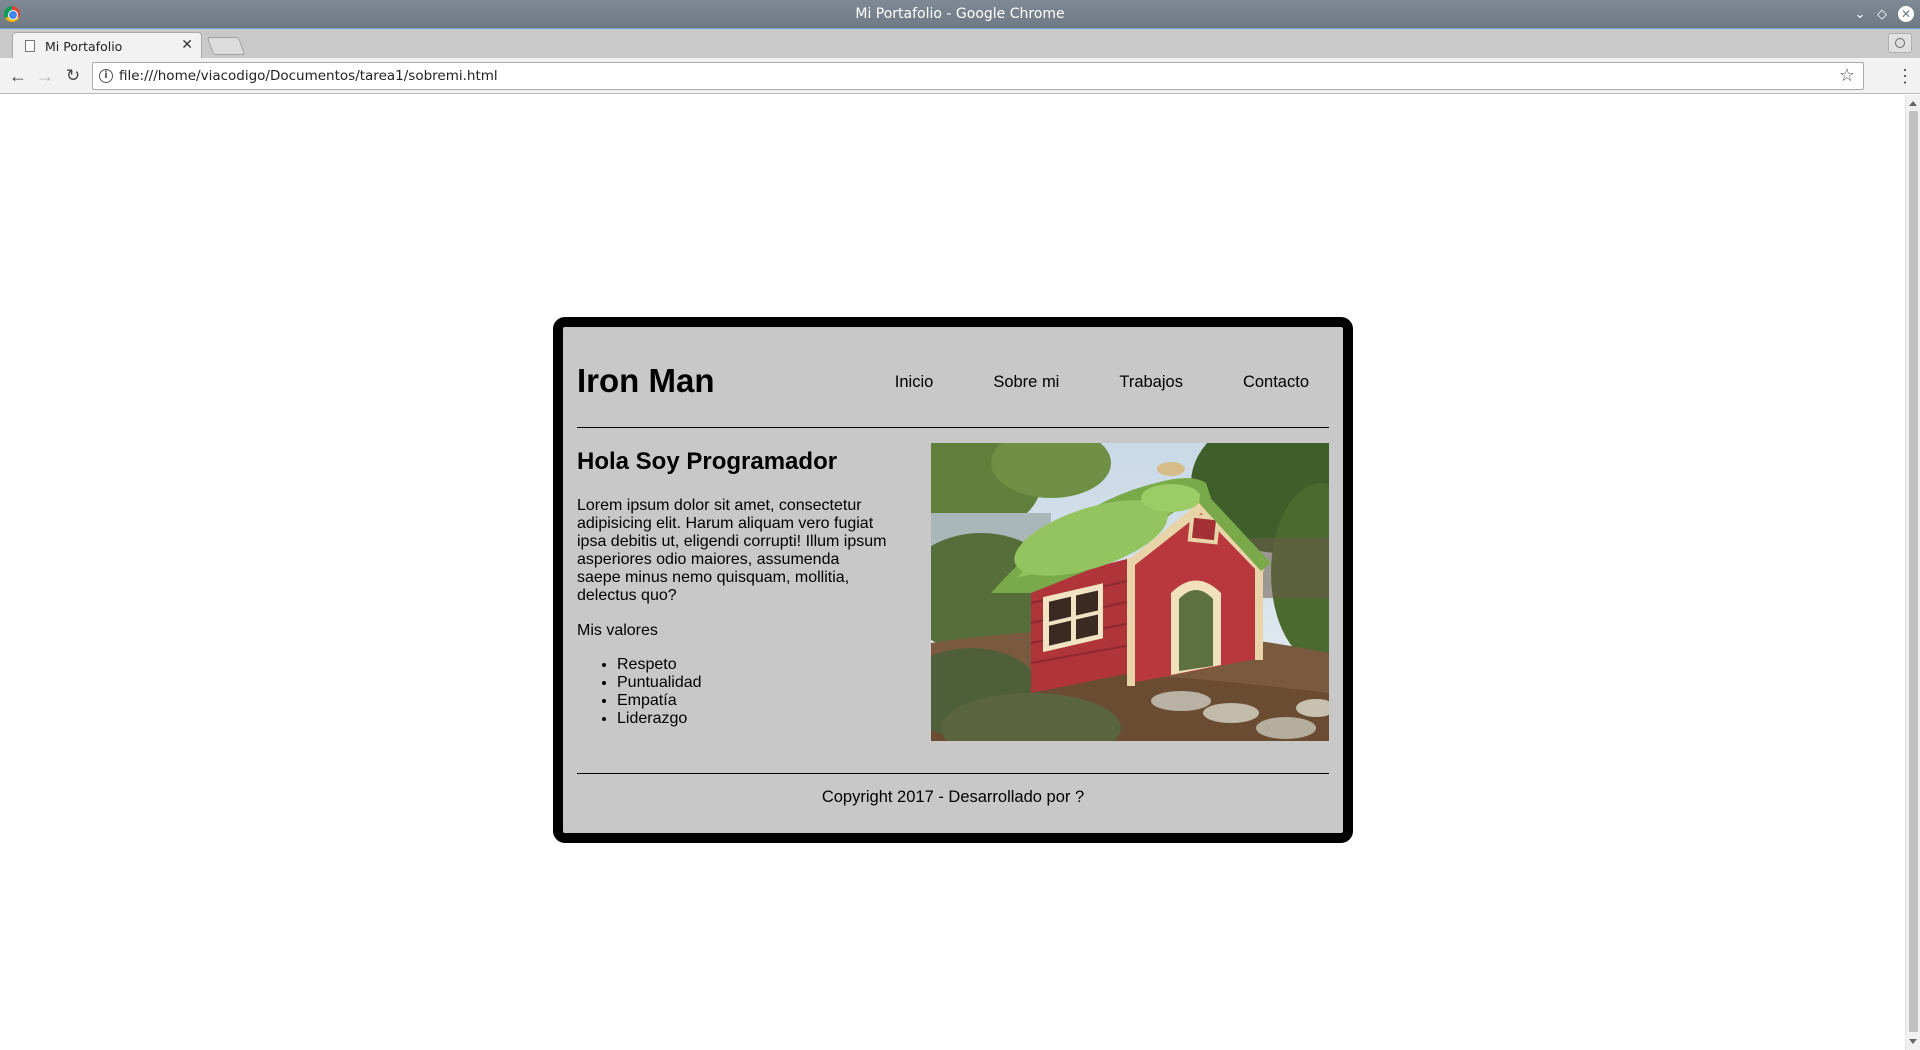  Describe the element at coordinates (646, 380) in the screenshot. I see `site-title: Iron Man` at that location.